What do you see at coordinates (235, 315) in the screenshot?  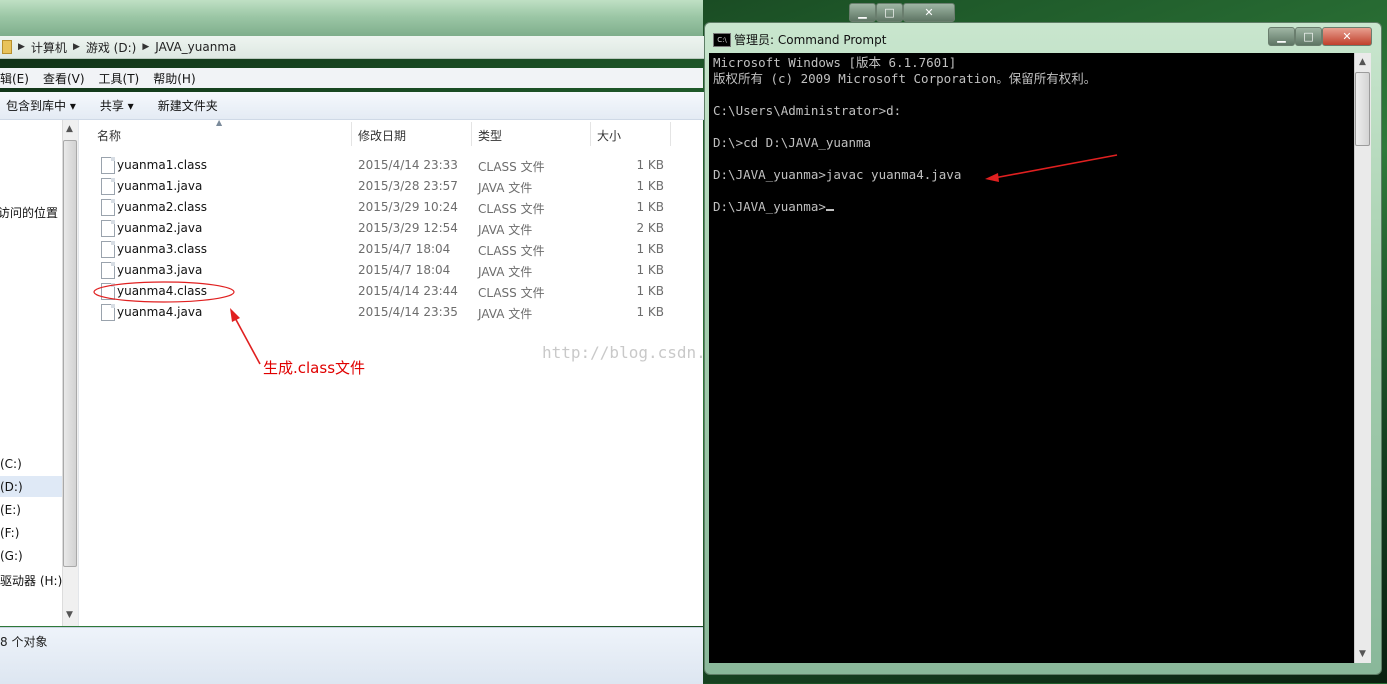 I see `annotation-arrowhead` at bounding box center [235, 315].